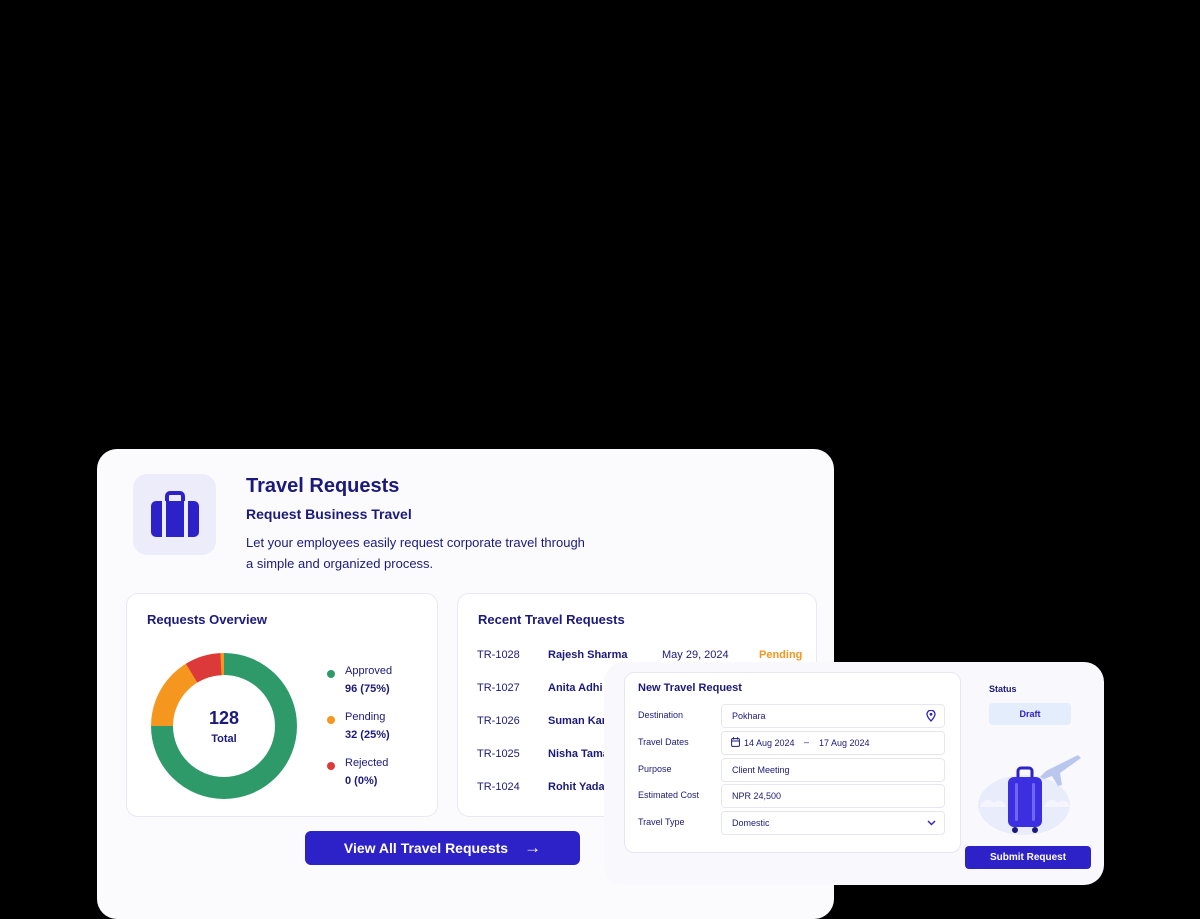 The width and height of the screenshot is (1200, 919). Describe the element at coordinates (367, 735) in the screenshot. I see `legend-value: 32 (25%)` at that location.